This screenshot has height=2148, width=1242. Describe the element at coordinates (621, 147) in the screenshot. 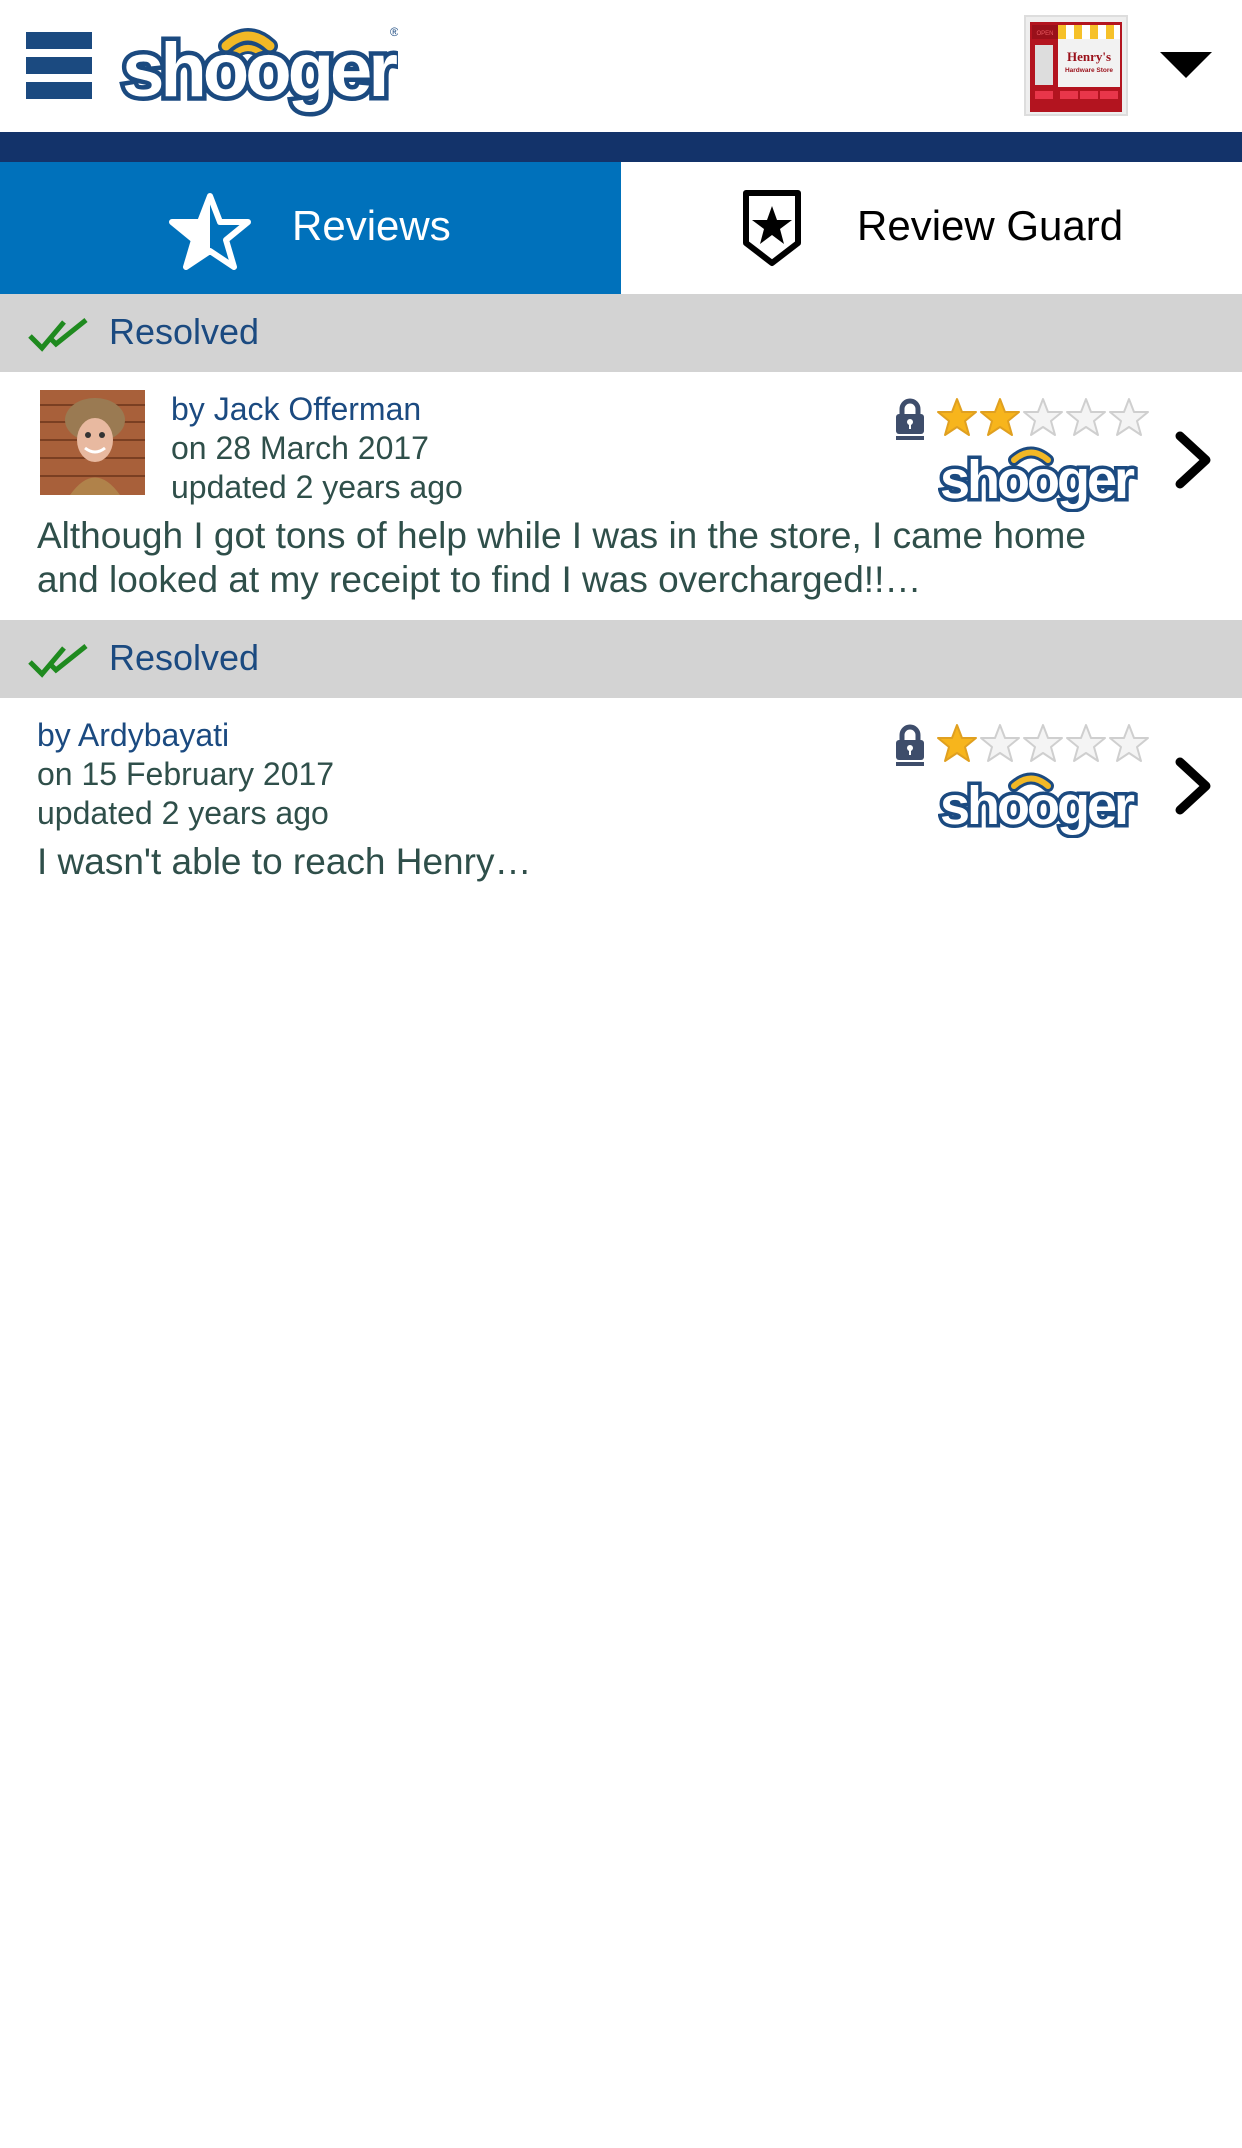

I see `header-divider-bar` at that location.